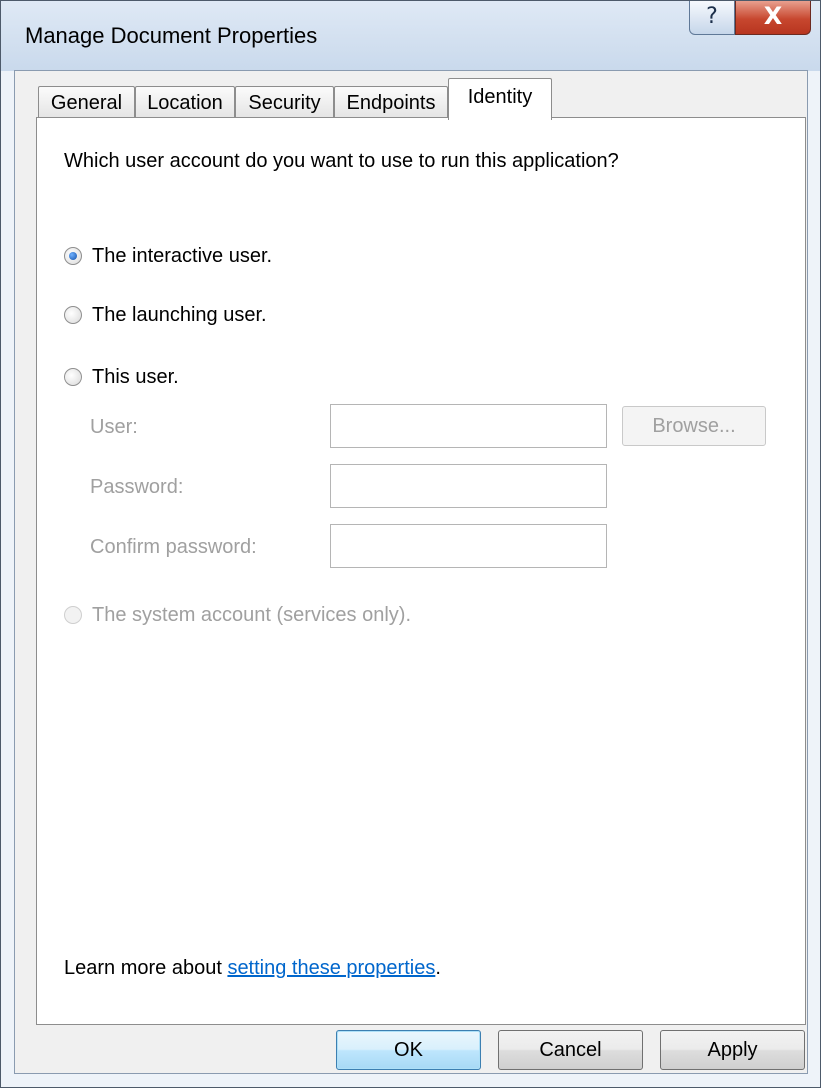 This screenshot has height=1088, width=821. Describe the element at coordinates (408, 1050) in the screenshot. I see `ok-button: OK` at that location.